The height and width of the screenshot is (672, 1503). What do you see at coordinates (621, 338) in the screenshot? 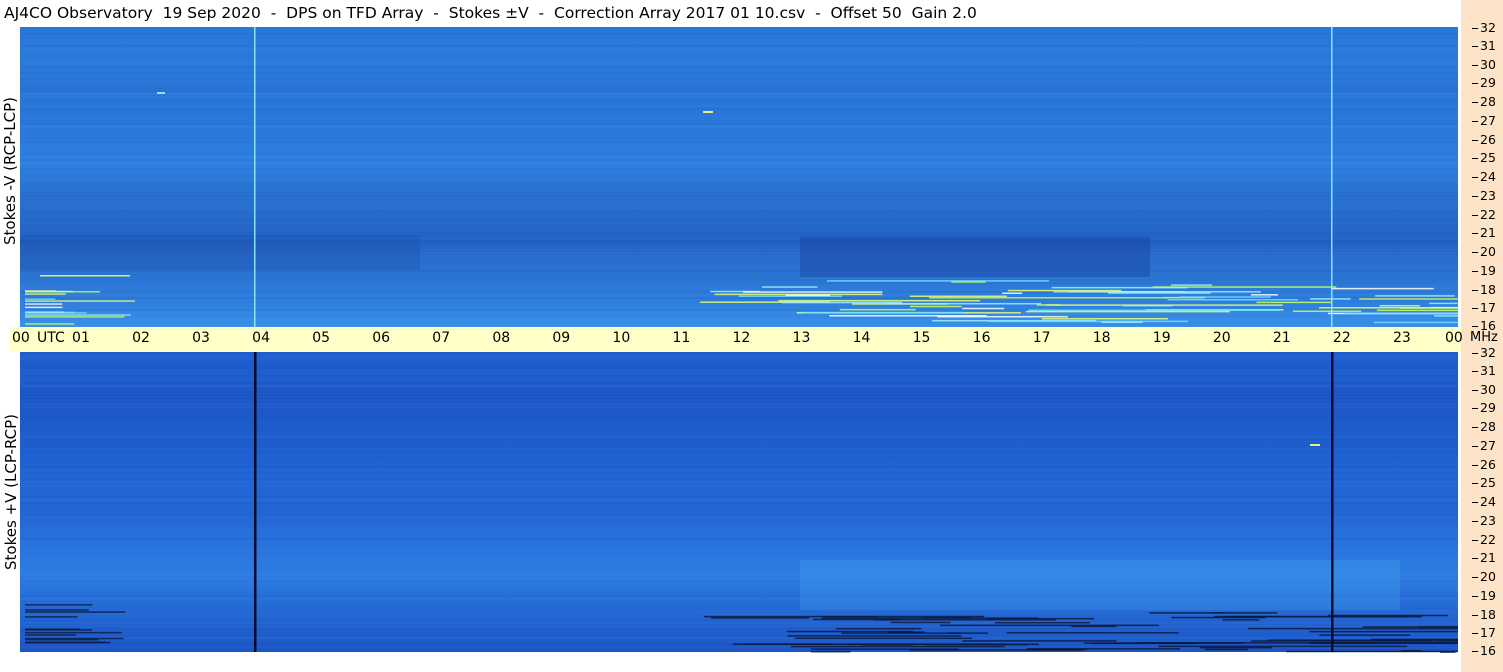
I see `x-tick-label: 10` at bounding box center [621, 338].